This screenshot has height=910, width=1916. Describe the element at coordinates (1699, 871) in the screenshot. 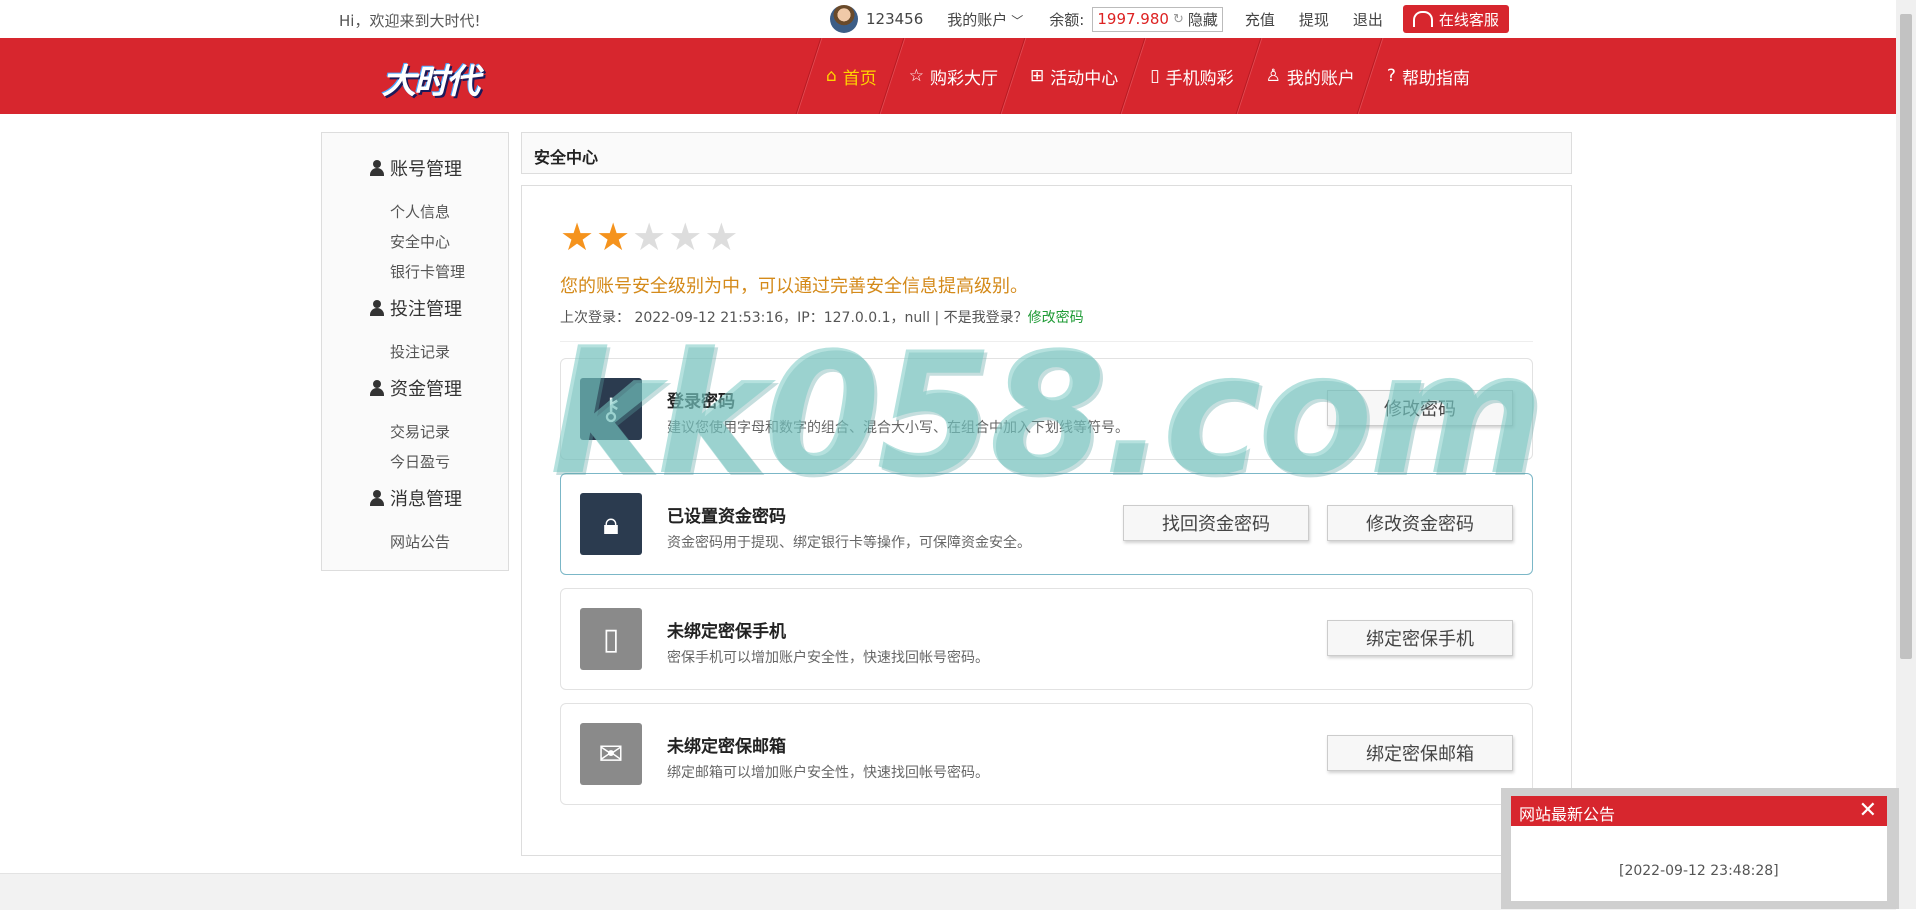

I see `notice-time: [2022-09-12 23:48:28]` at that location.